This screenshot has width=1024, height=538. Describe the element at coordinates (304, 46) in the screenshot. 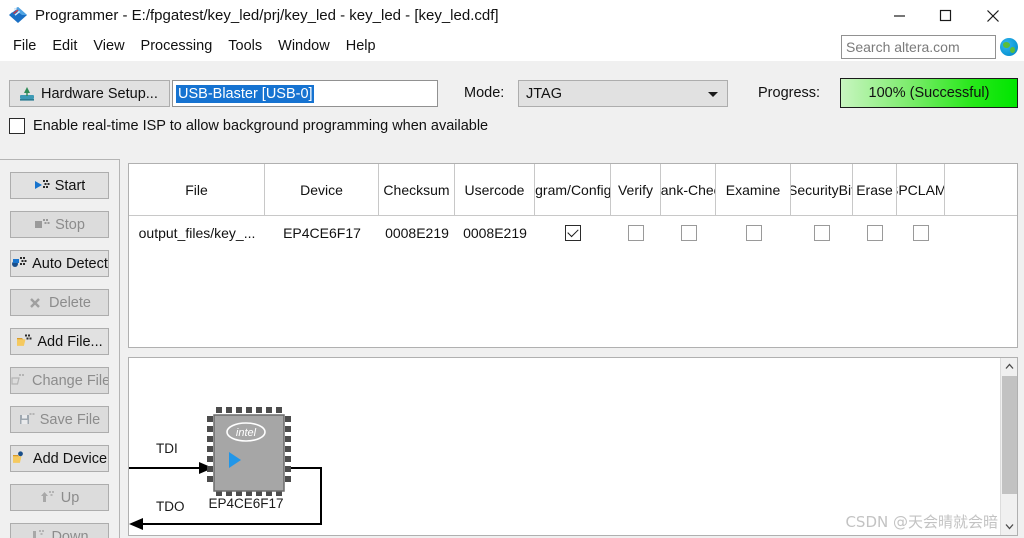

I see `menu-window: Window` at that location.